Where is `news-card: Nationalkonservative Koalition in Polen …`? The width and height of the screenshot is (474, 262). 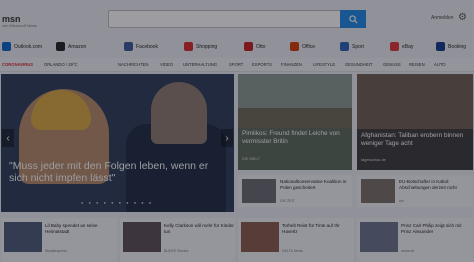 news-card: Nationalkonservative Koalition in Polen … is located at coordinates (295, 191).